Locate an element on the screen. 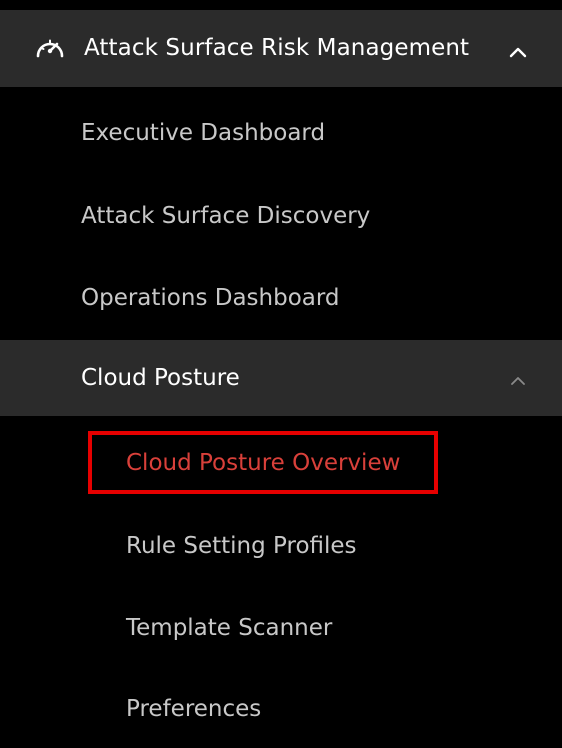 Image resolution: width=562 pixels, height=748 pixels. nav-item-executive-dashboard: Executive Dashboard is located at coordinates (281, 133).